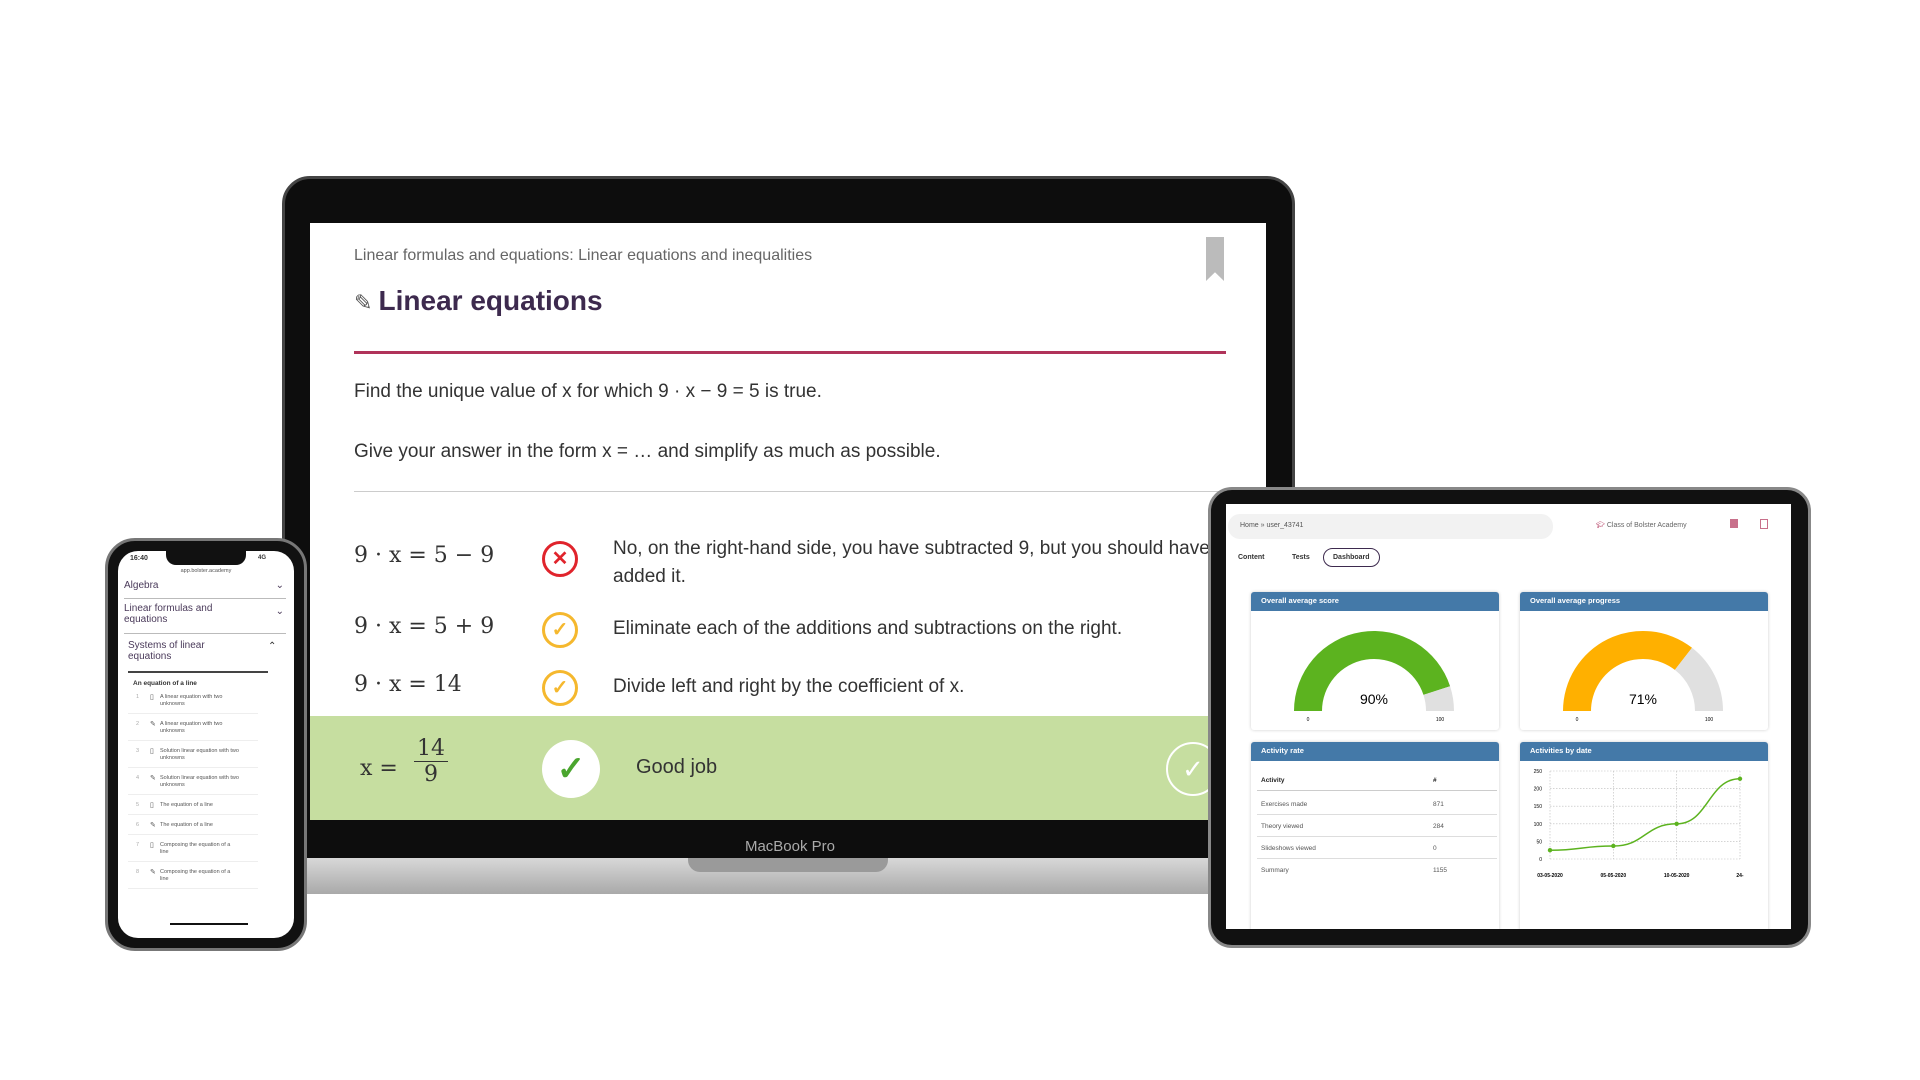 Image resolution: width=1920 pixels, height=1080 pixels. I want to click on gauge-value: 71%, so click(1643, 699).